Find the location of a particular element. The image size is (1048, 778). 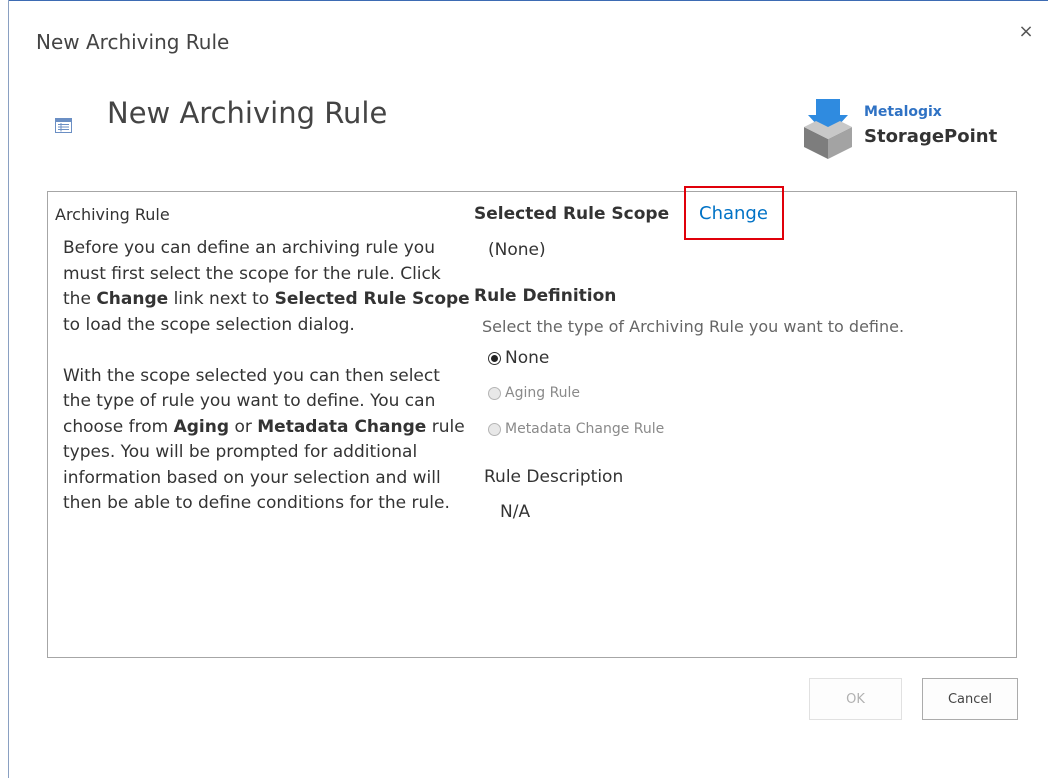

page-title: New Archiving Rule is located at coordinates (247, 113).